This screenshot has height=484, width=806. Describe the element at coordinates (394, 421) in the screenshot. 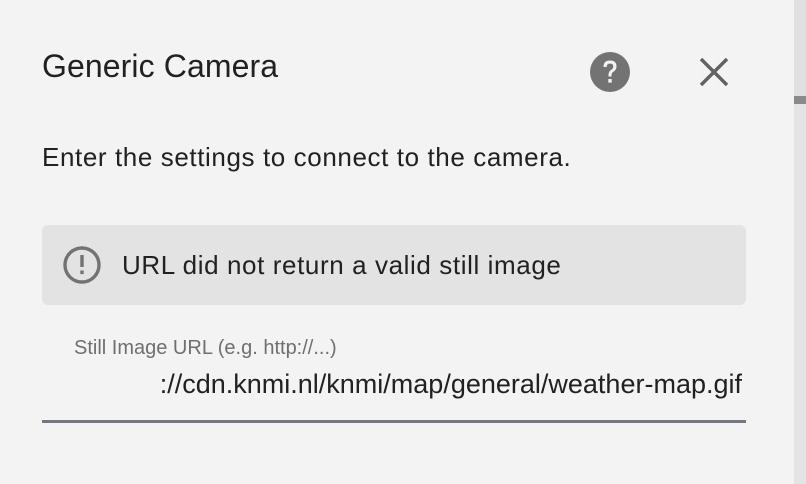

I see `field-underline` at that location.